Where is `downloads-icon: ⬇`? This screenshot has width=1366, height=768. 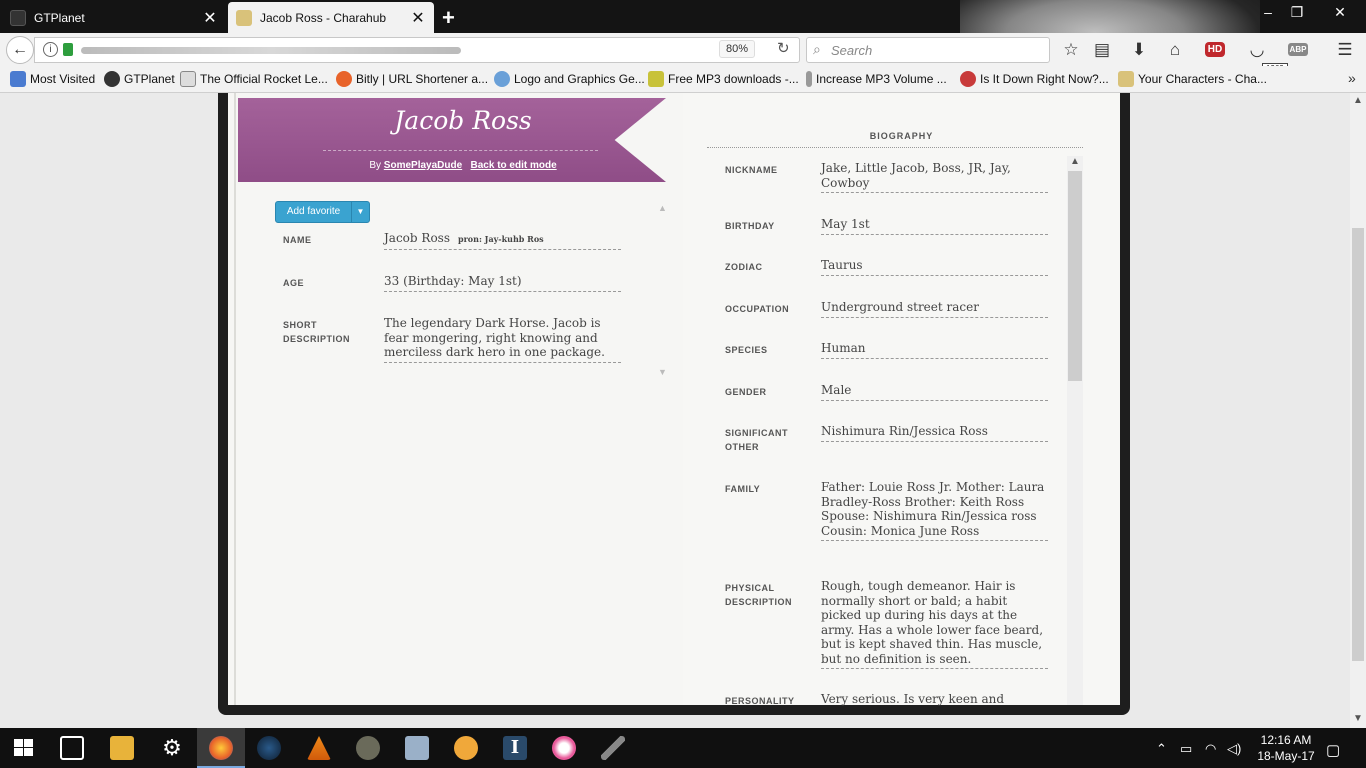
downloads-icon: ⬇ is located at coordinates (1139, 50).